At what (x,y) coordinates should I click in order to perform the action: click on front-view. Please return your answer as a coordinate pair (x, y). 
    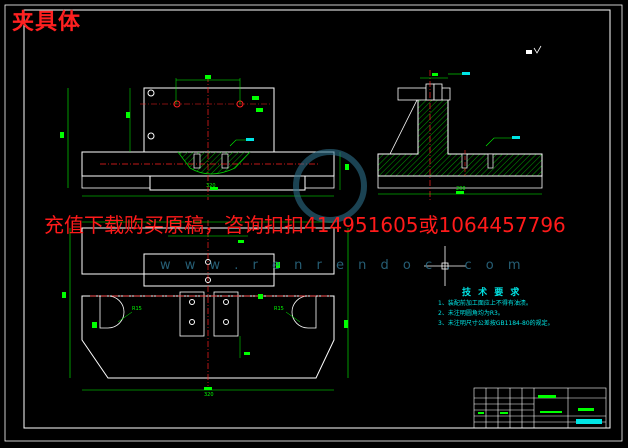
    Looking at the image, I should click on (204, 137).